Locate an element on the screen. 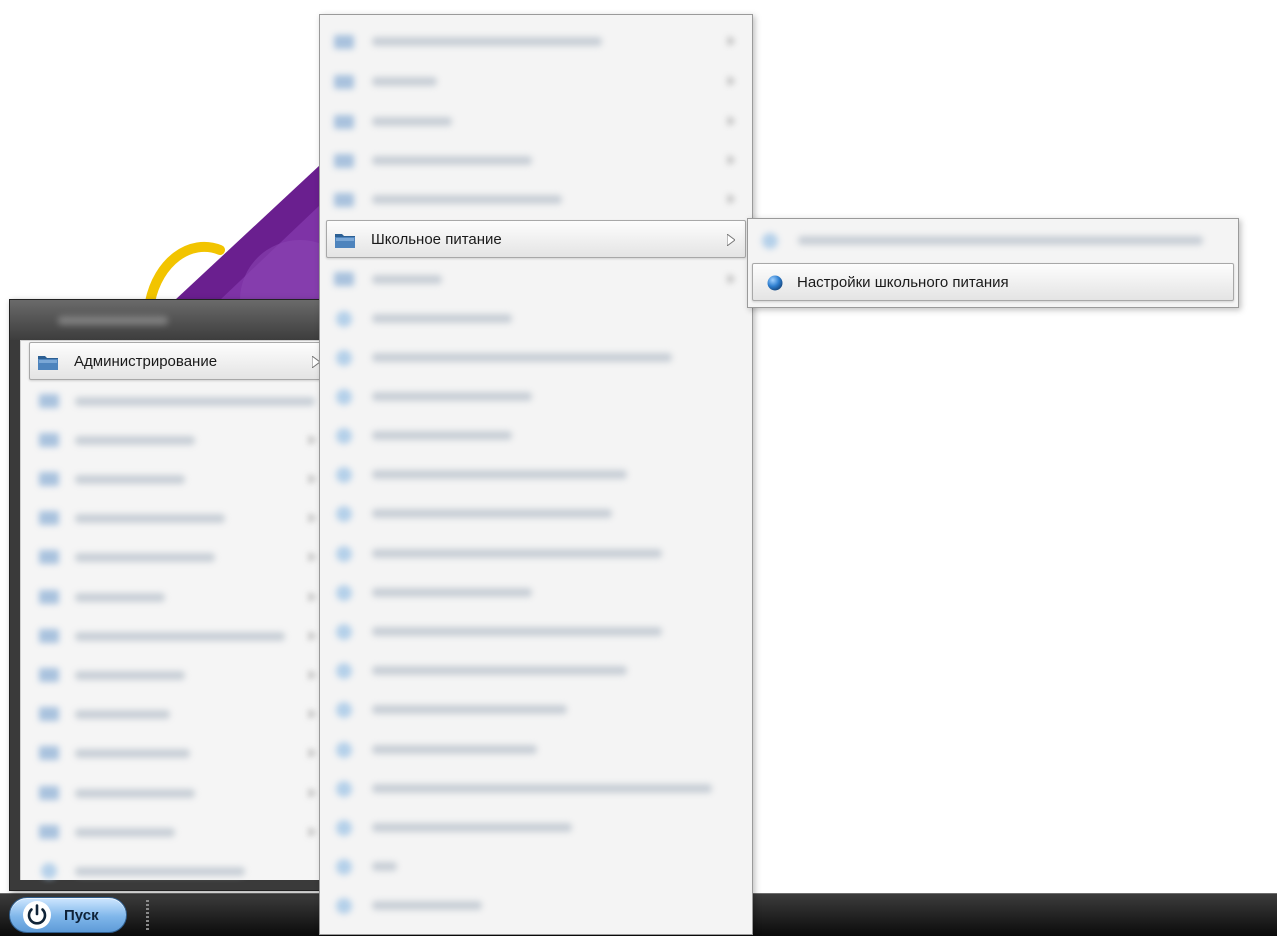  submenu2-item-school-meals-settings: Настройки школьного питания is located at coordinates (993, 282).